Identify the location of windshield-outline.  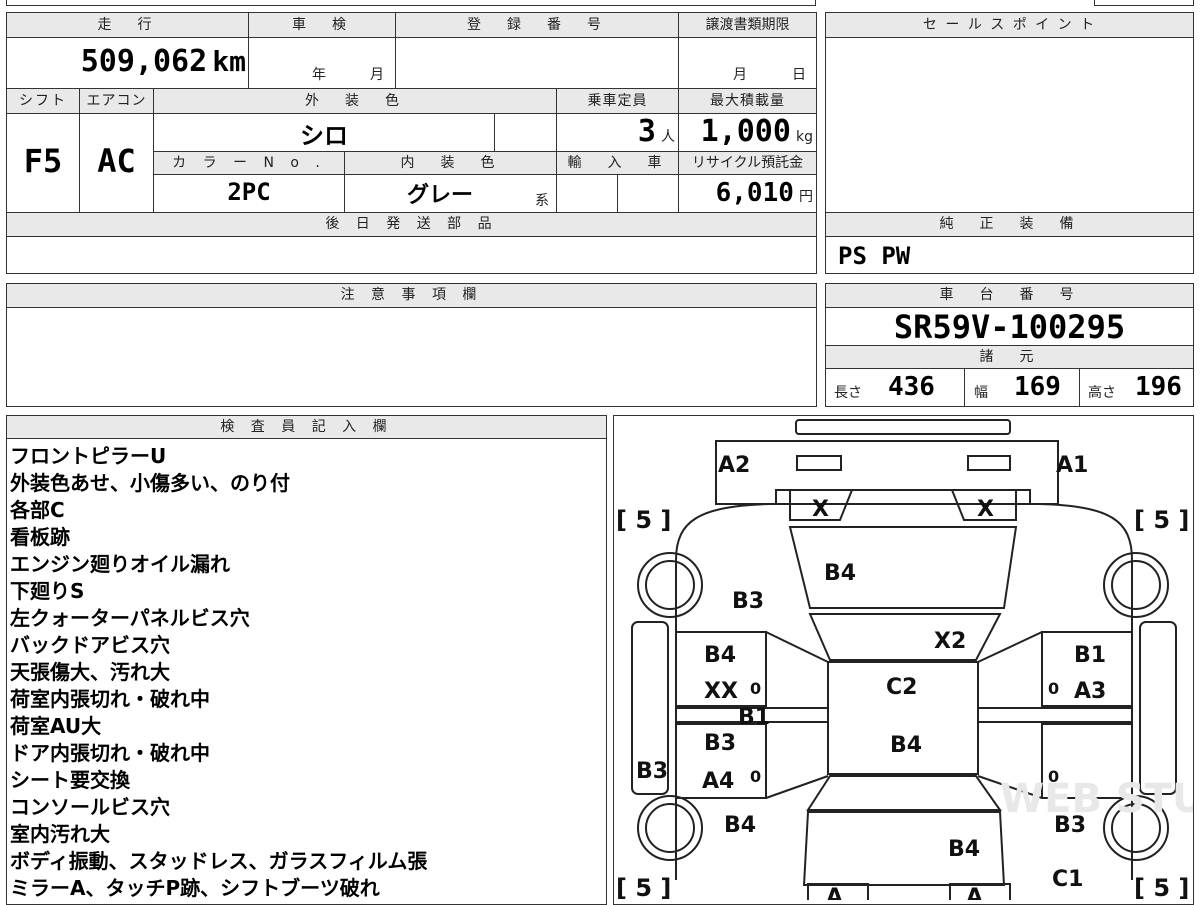
(905, 637).